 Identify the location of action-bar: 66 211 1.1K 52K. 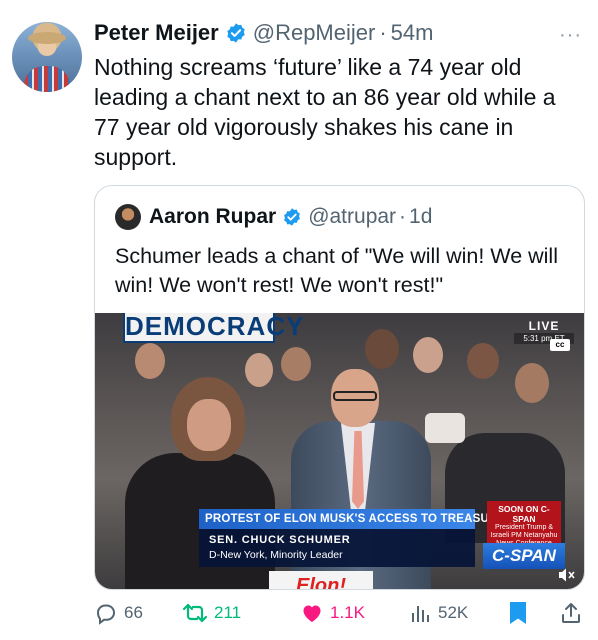
(343, 613).